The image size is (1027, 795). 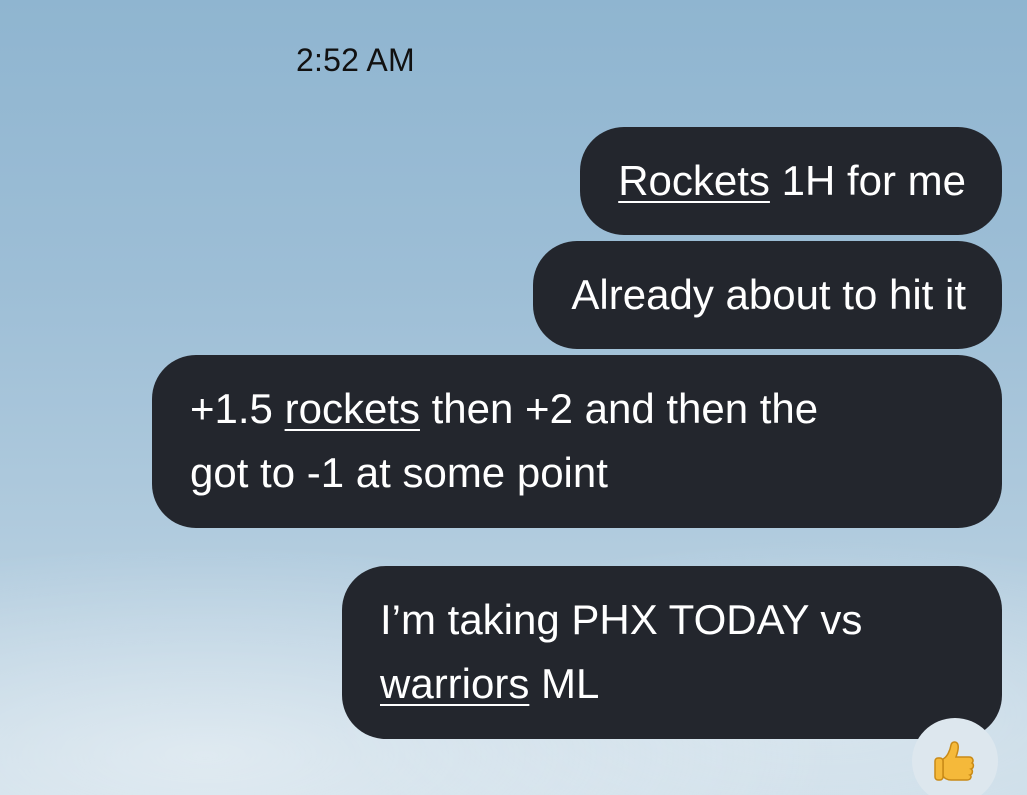 I want to click on message-line: Rockets 1H for me, so click(x=792, y=181).